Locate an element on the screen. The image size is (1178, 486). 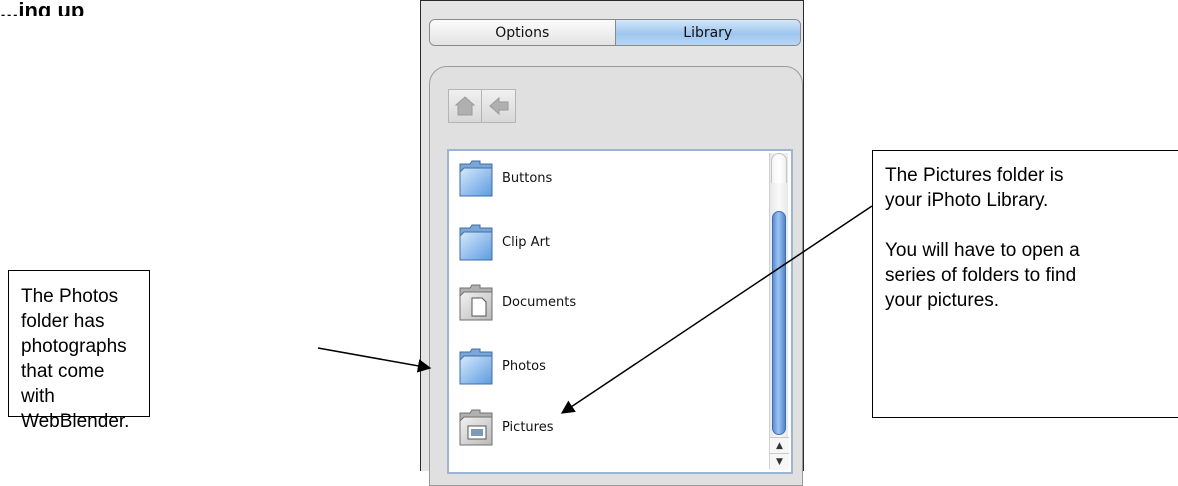
folder-label: Photos is located at coordinates (524, 366).